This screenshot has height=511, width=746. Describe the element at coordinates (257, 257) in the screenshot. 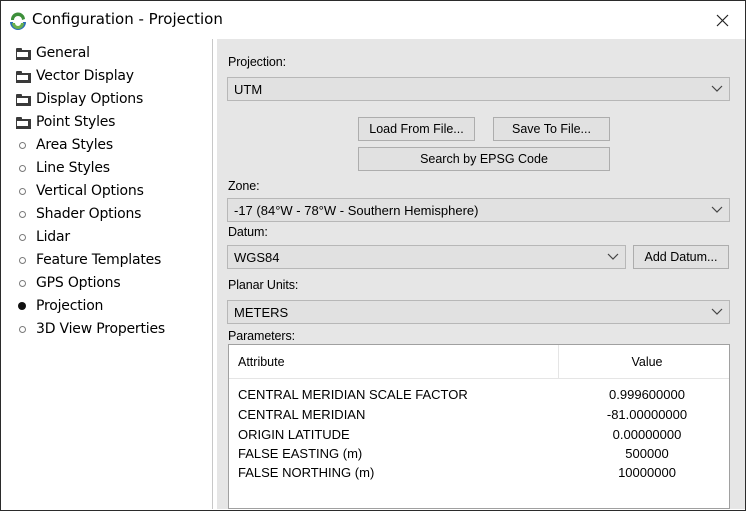

I see `datum-value: WGS84` at that location.